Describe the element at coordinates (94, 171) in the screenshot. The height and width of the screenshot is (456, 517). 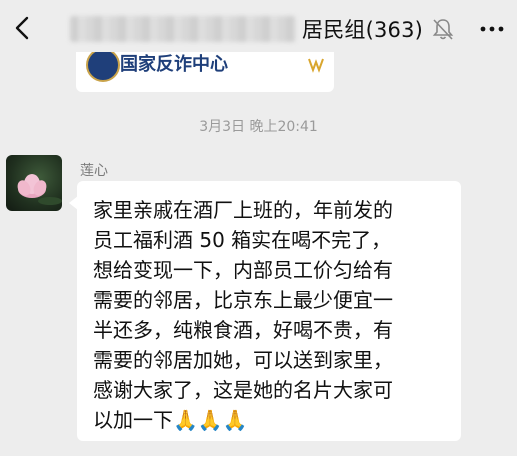
I see `sender-name: 莲心` at that location.